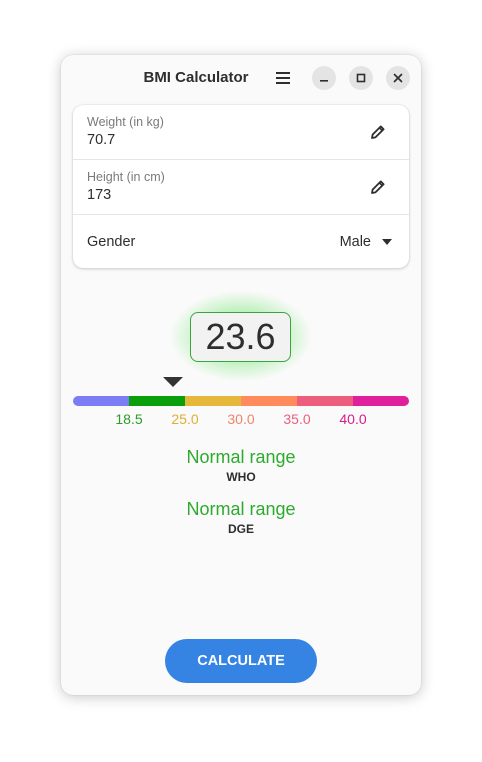  Describe the element at coordinates (125, 122) in the screenshot. I see `weight-label: Weight (in kg)` at that location.